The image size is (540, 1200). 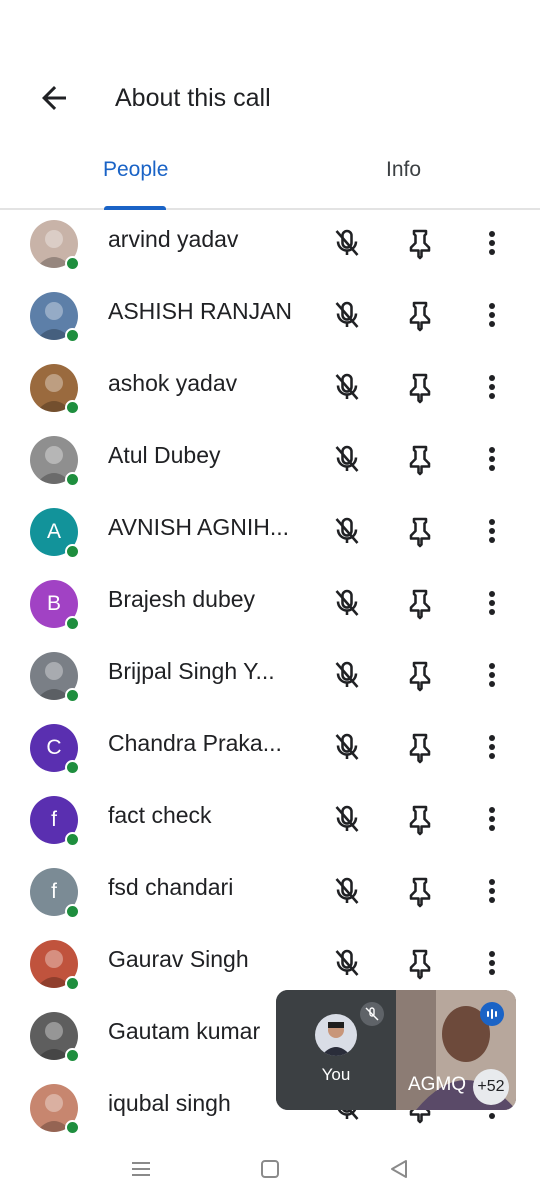 I want to click on participant-name: ashok yadav, so click(x=173, y=383).